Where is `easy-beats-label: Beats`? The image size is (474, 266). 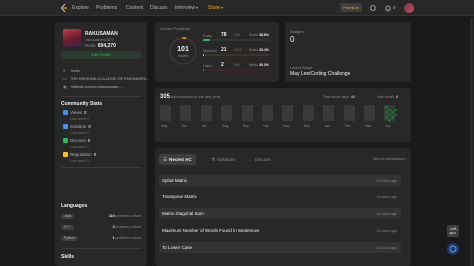 easy-beats-label: Beats is located at coordinates (254, 35).